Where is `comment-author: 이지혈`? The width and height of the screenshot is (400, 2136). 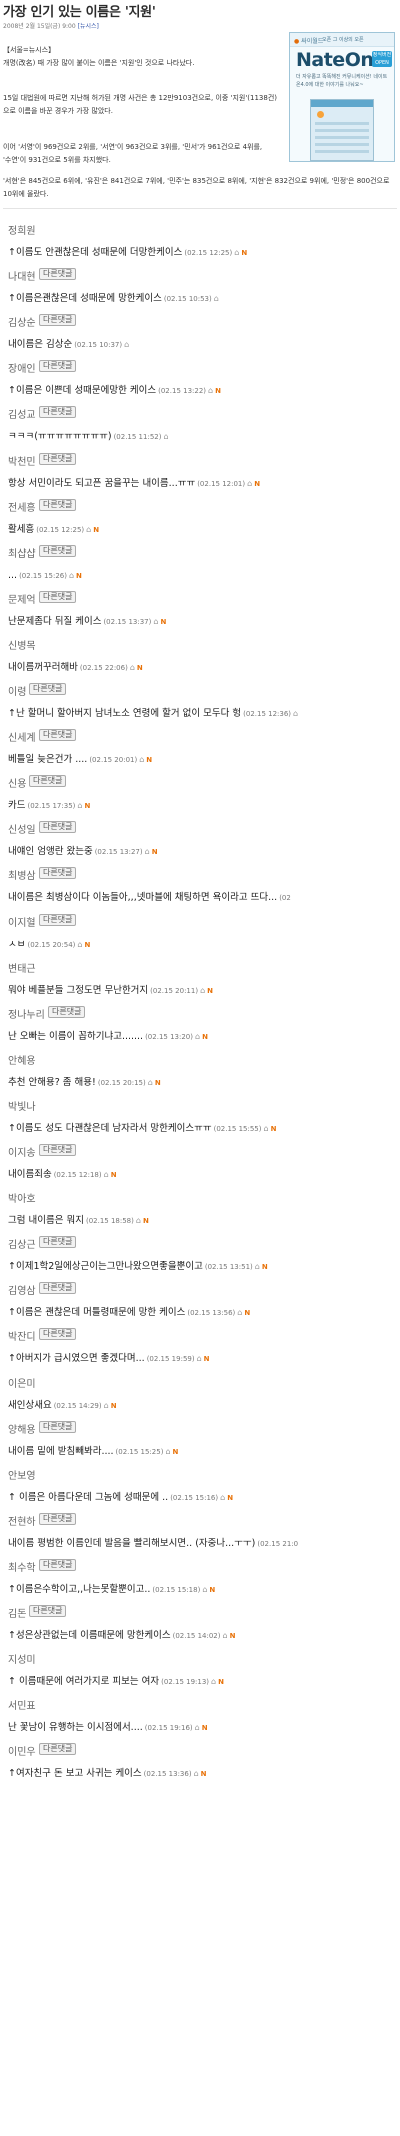 comment-author: 이지혈 is located at coordinates (22, 921).